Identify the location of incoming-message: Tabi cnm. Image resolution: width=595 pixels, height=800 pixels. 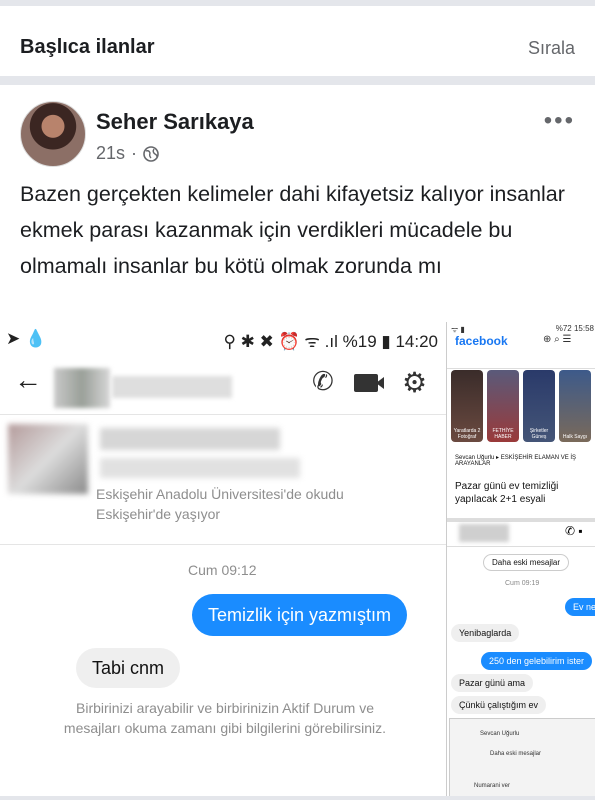
(128, 668).